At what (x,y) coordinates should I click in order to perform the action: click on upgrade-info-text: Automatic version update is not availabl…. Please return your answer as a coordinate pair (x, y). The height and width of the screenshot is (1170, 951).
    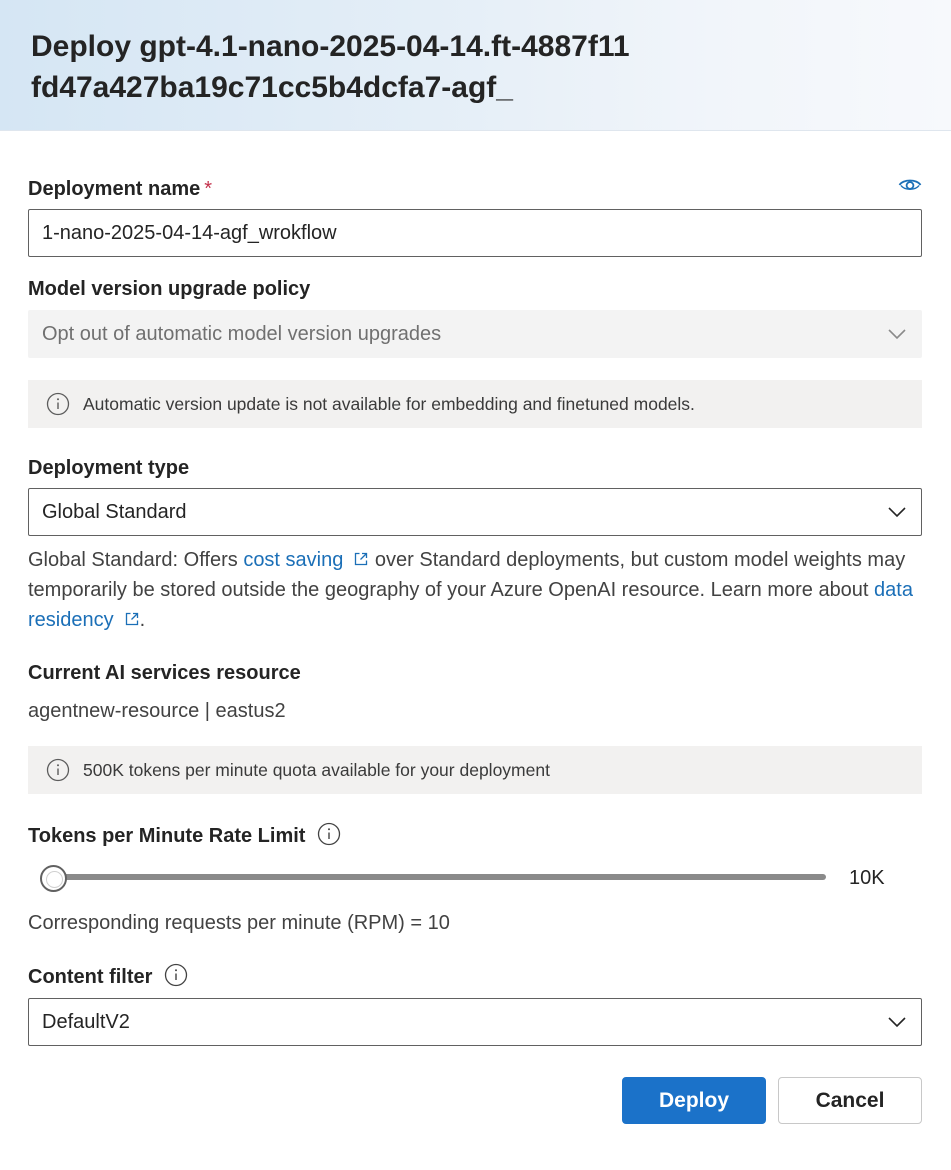
    Looking at the image, I should click on (389, 403).